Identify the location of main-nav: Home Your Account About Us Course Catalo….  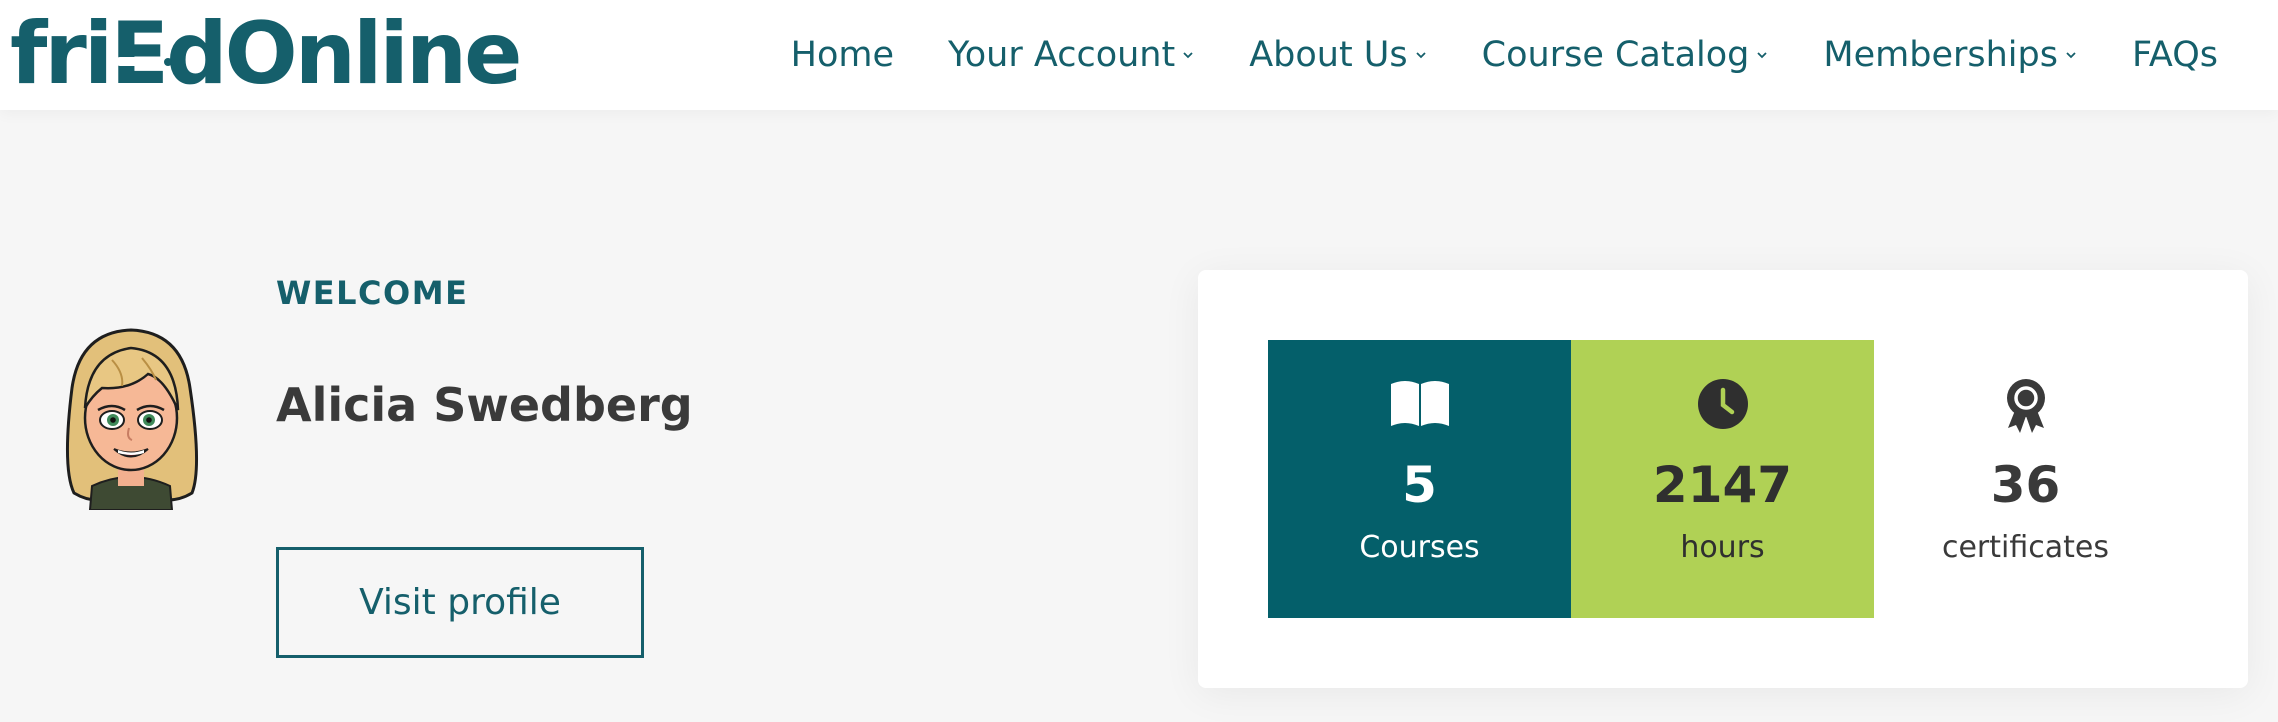
(1504, 55).